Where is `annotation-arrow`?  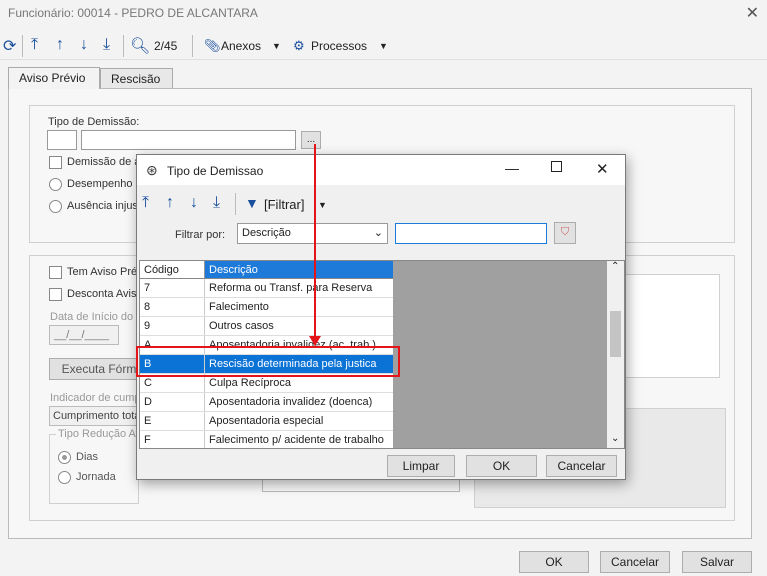 annotation-arrow is located at coordinates (315, 245).